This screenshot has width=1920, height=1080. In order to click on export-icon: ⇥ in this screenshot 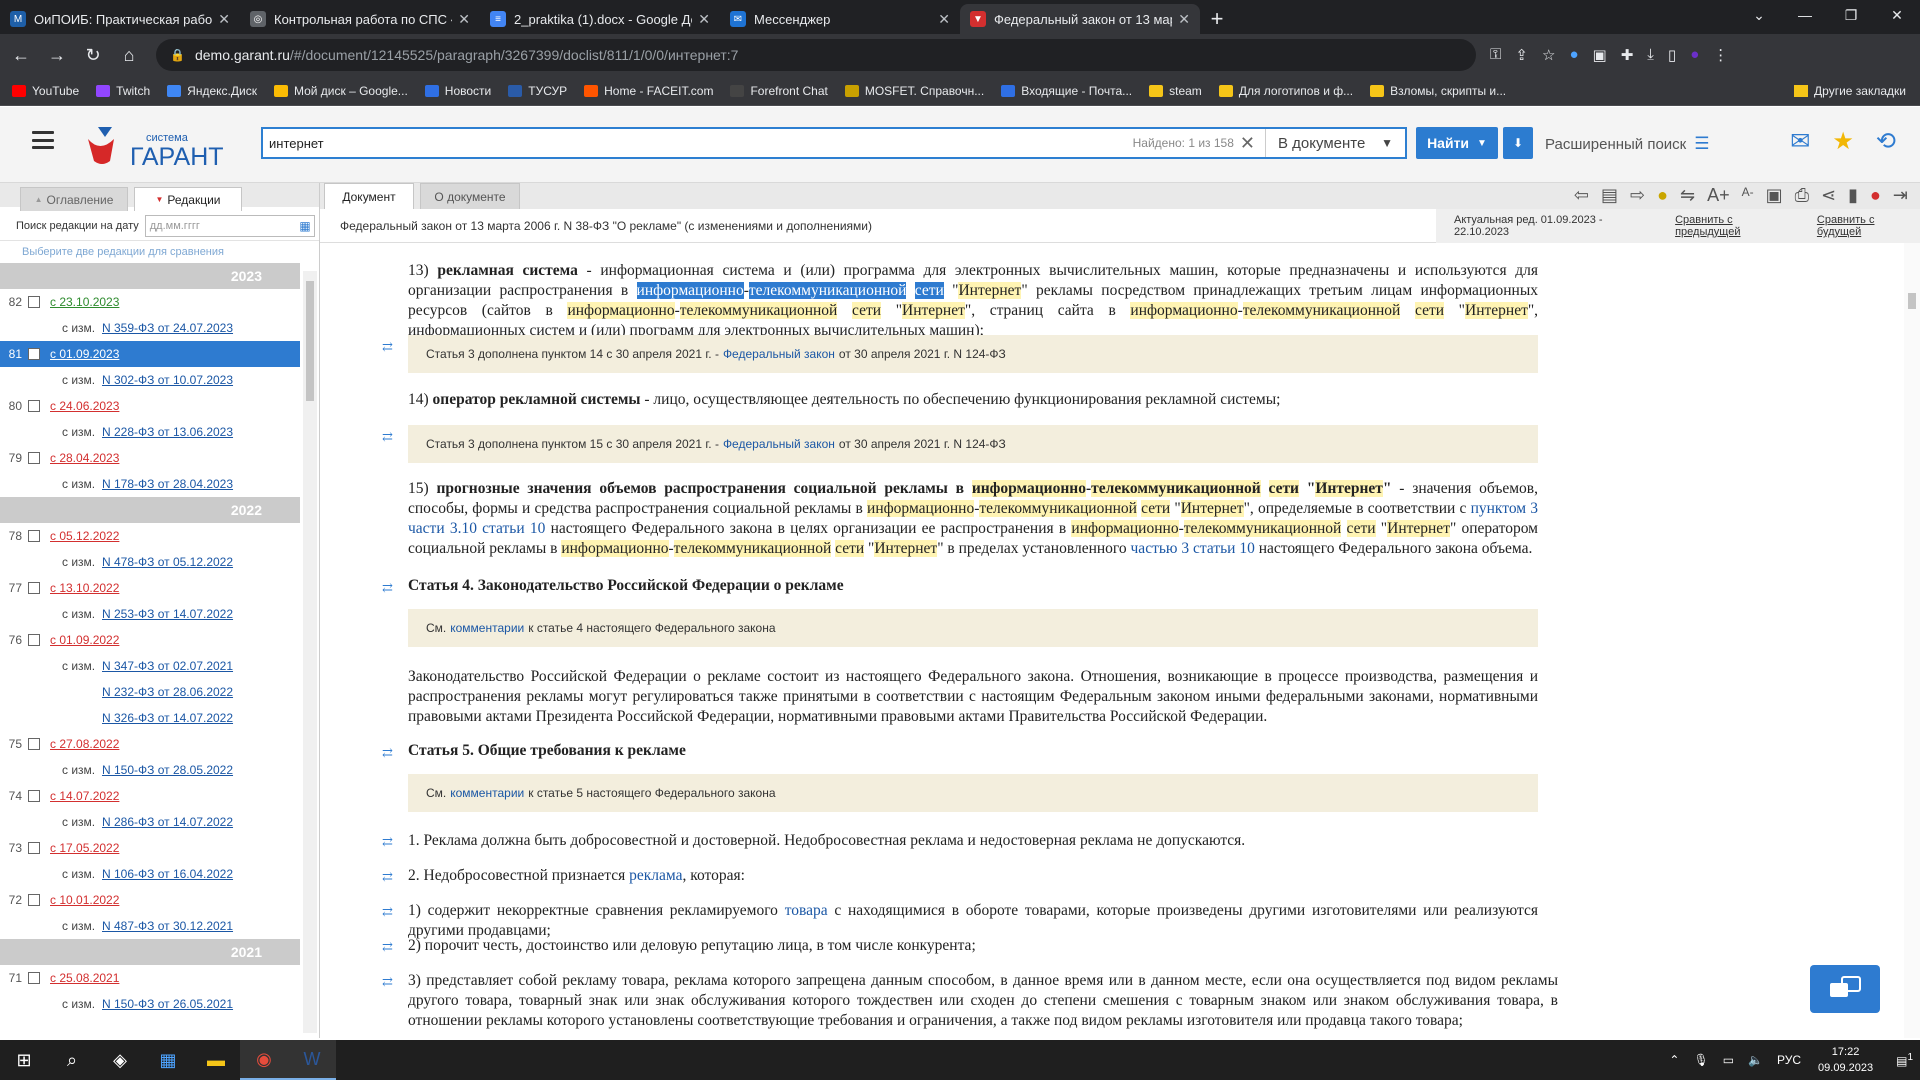, I will do `click(1900, 195)`.